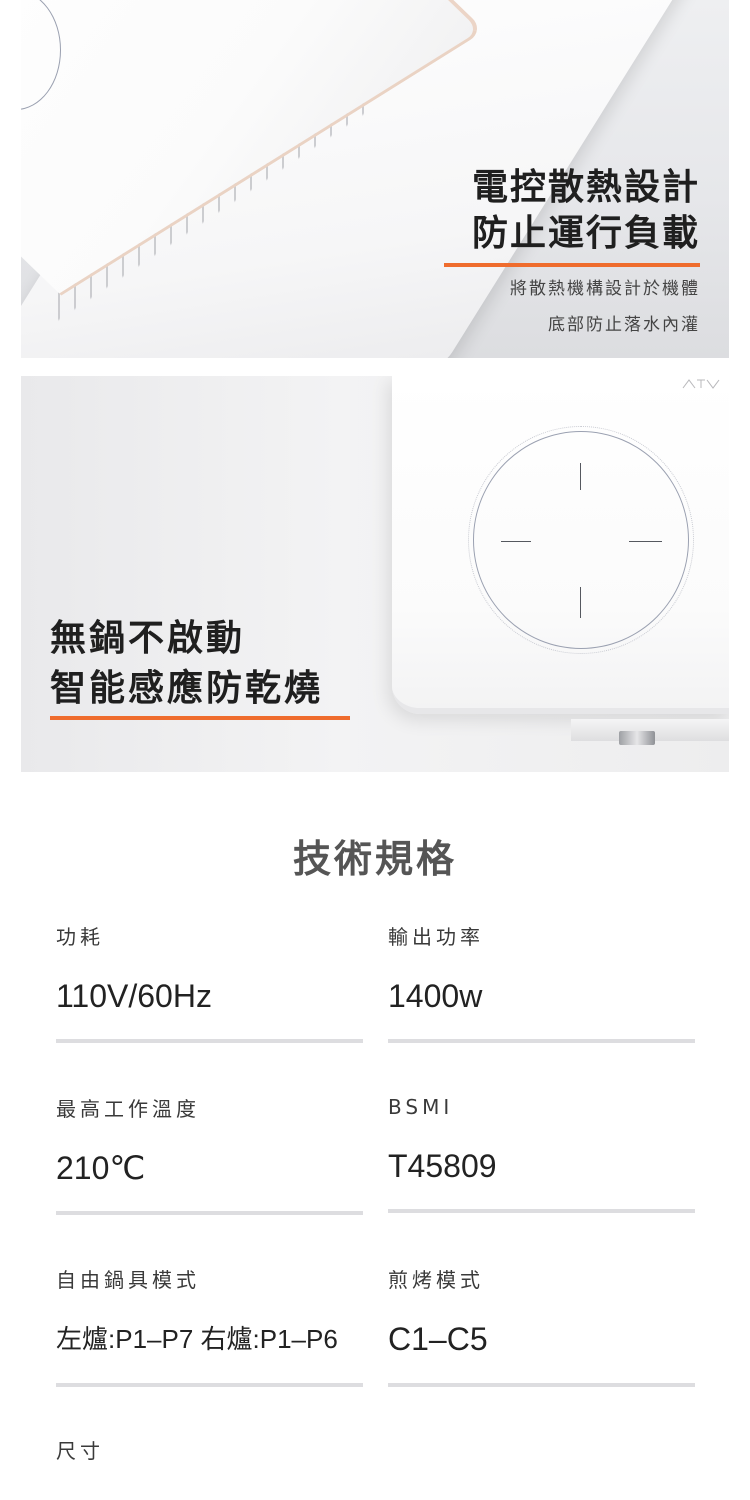 The image size is (750, 1500). I want to click on spec-item-power-consumption: 功耗 110V/60Hz, so click(209, 969).